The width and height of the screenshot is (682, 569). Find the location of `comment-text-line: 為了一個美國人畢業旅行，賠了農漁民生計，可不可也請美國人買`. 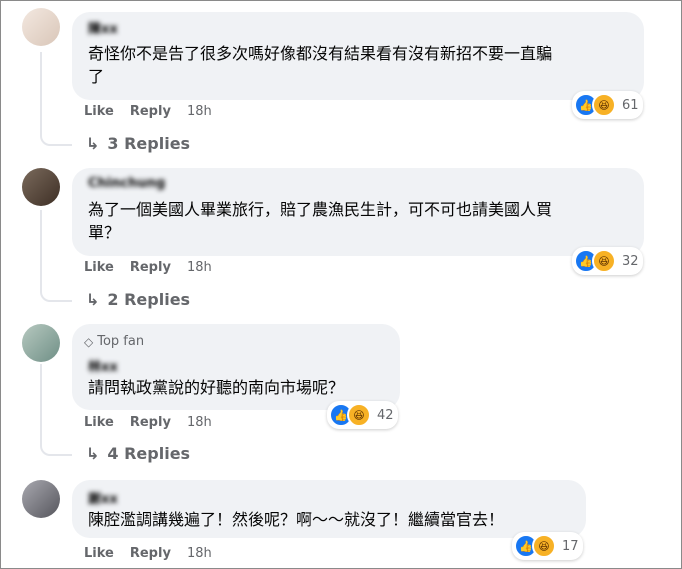

comment-text-line: 為了一個美國人畢業旅行，賠了農漁民生計，可不可也請美國人買 is located at coordinates (320, 209).